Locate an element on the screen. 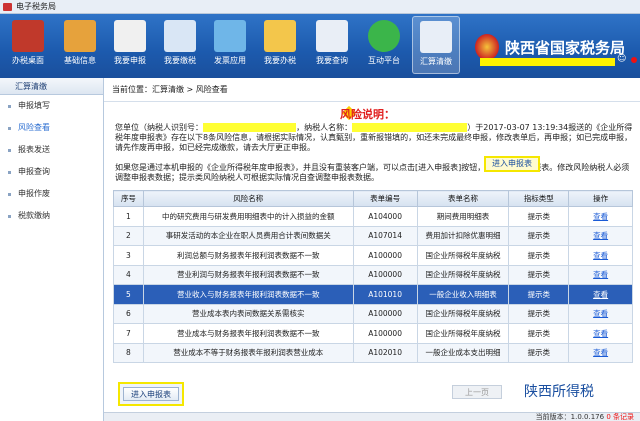 Image resolution: width=640 pixels, height=421 pixels. breadcrumb: 当前位置：汇算清缴 > 风险查看 is located at coordinates (372, 90).